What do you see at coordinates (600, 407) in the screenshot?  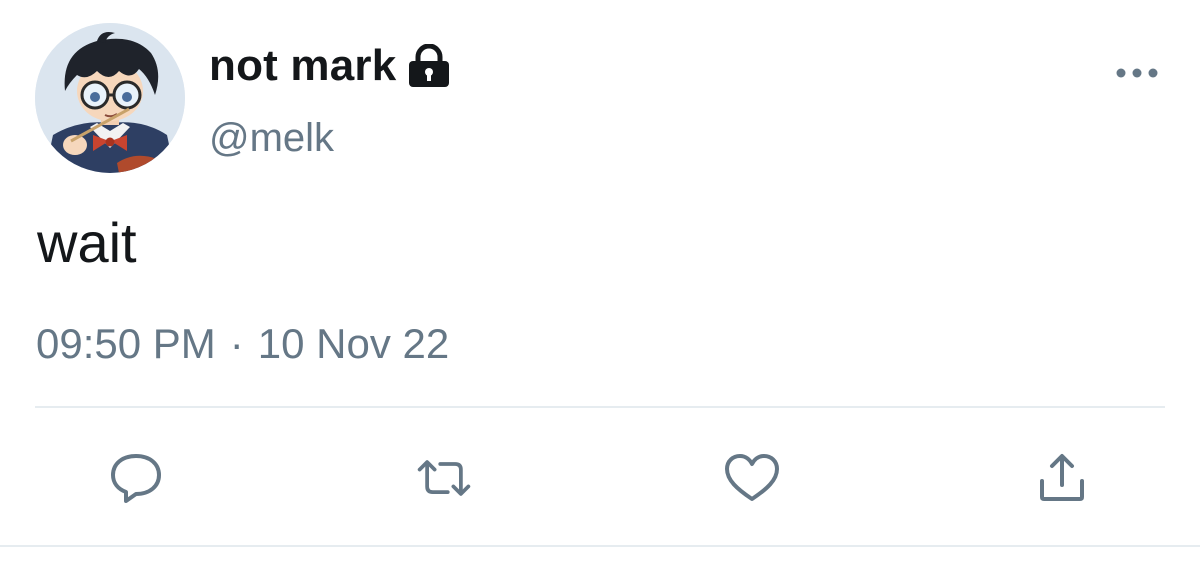 I see `divider` at bounding box center [600, 407].